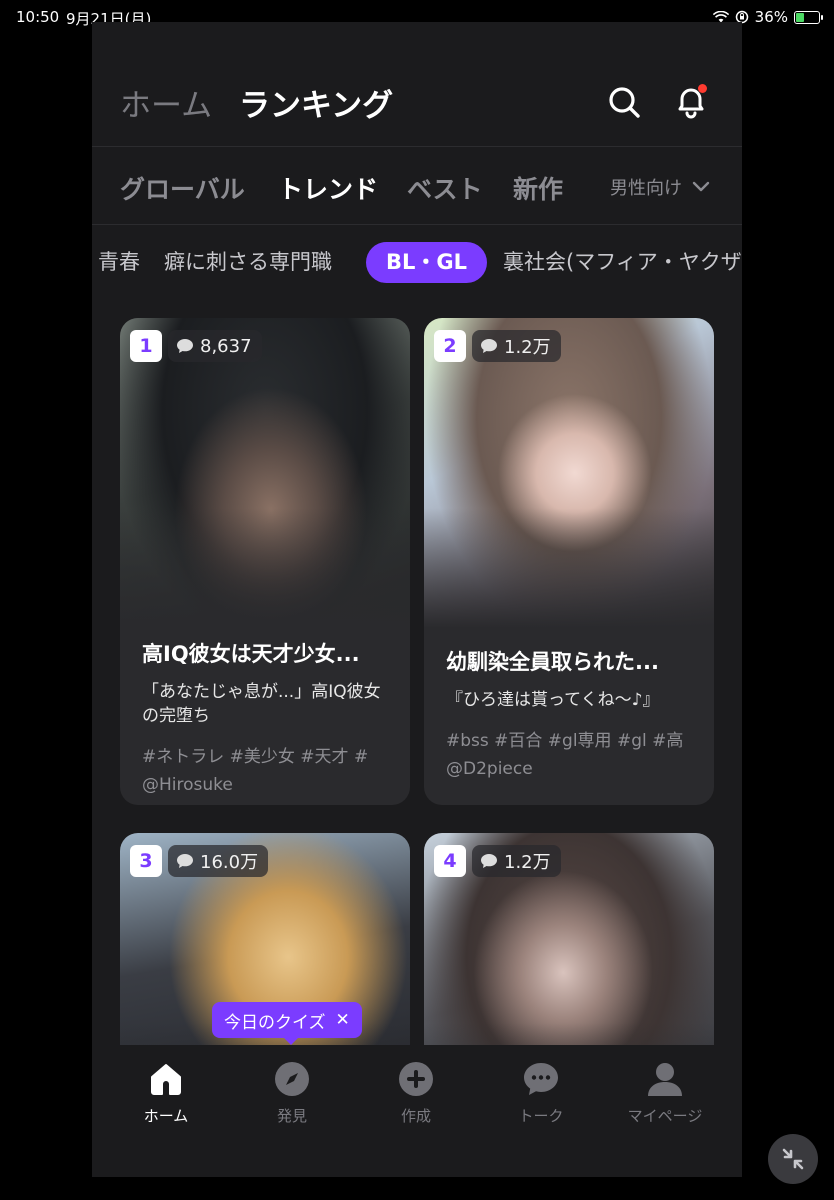 This screenshot has width=834, height=1200. What do you see at coordinates (691, 101) in the screenshot?
I see `notification-button` at bounding box center [691, 101].